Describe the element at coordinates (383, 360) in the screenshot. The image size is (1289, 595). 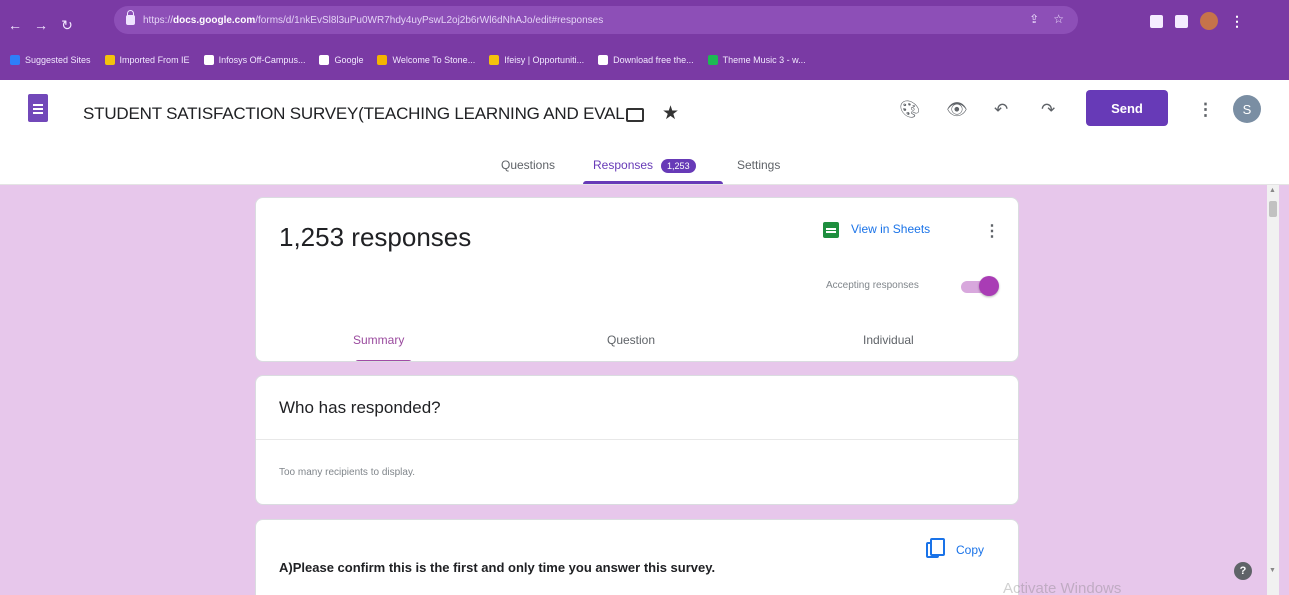
I see `subtab-active-indicator` at that location.